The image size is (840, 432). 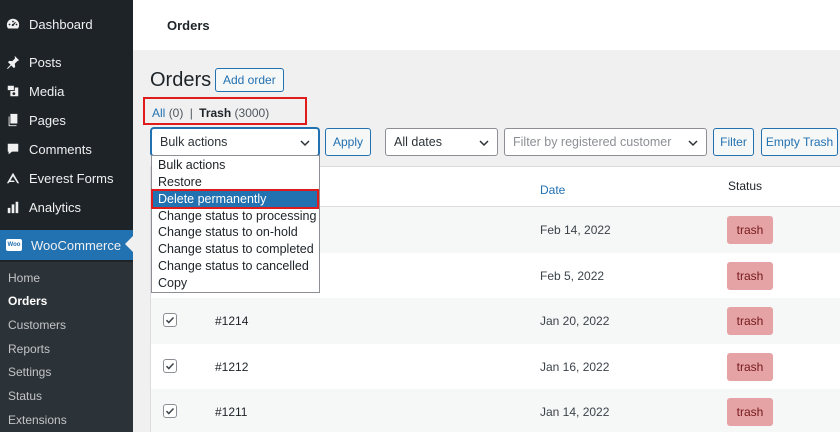 What do you see at coordinates (45, 62) in the screenshot?
I see `sidebar-item-label: Posts` at bounding box center [45, 62].